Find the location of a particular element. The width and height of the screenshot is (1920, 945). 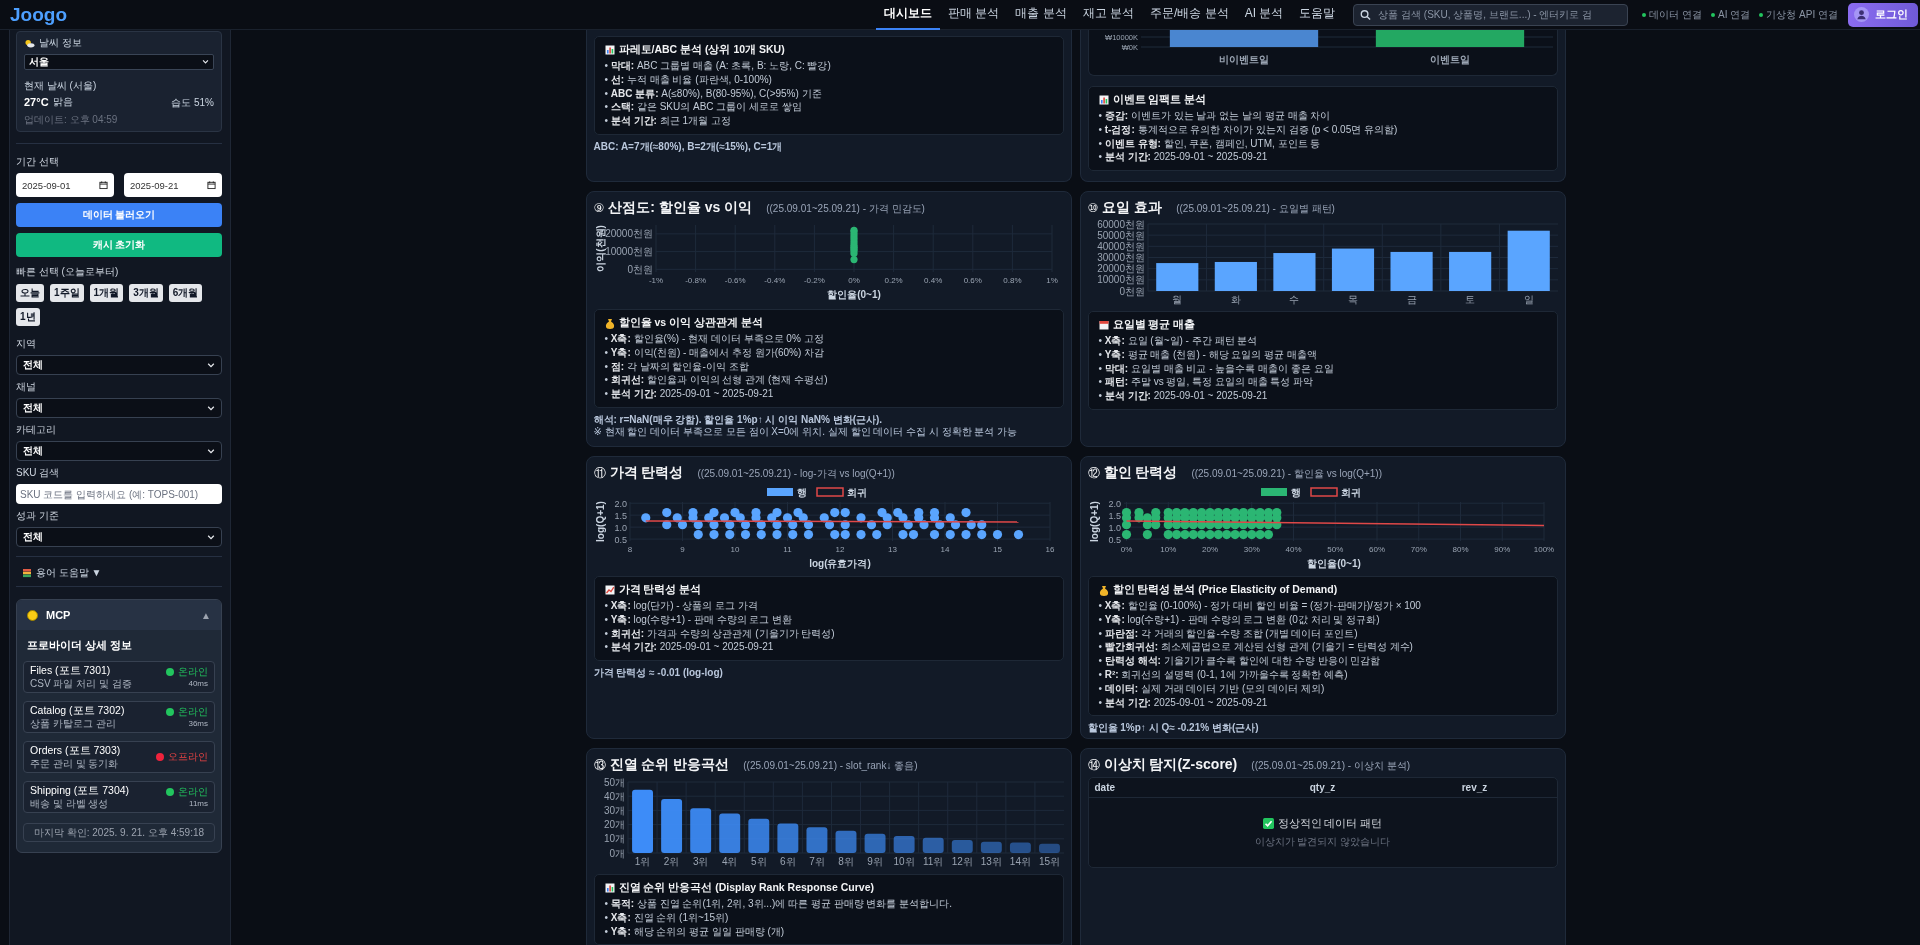

axis-tick-label: -0.2% is located at coordinates (814, 280).